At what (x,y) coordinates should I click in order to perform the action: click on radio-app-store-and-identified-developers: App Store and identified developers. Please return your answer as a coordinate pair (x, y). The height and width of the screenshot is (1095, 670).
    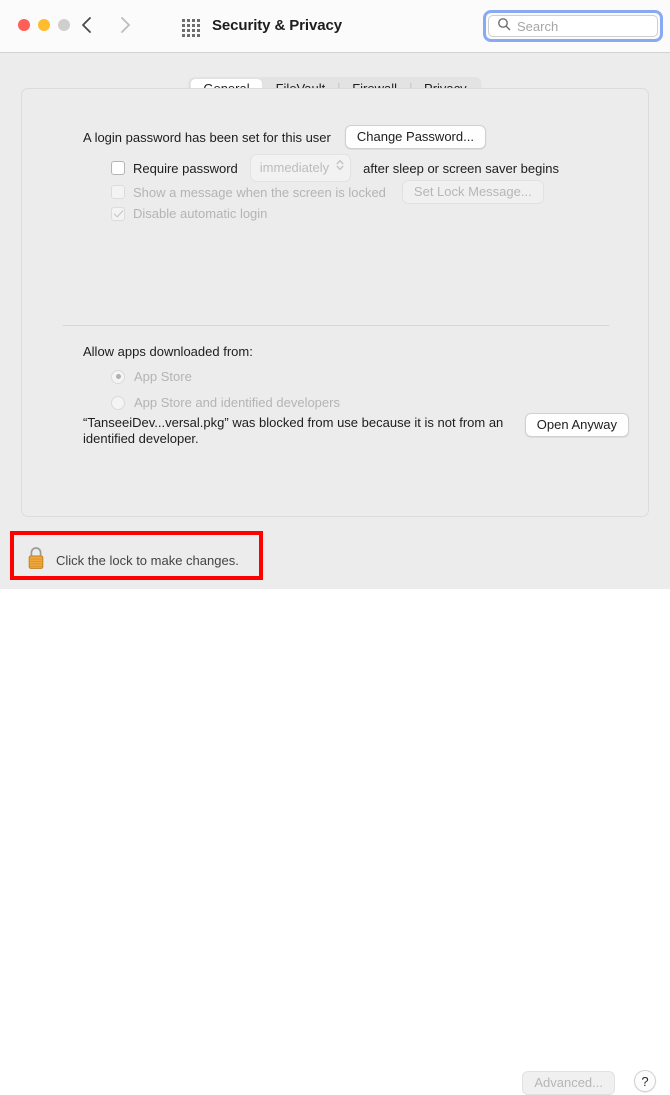
    Looking at the image, I should click on (225, 402).